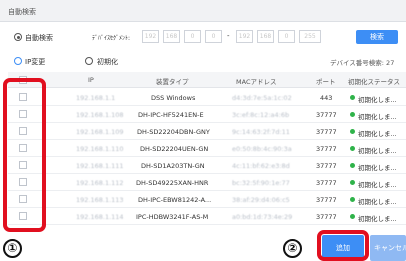 This screenshot has height=261, width=406. Describe the element at coordinates (89, 61) in the screenshot. I see `initialize-icon` at that location.